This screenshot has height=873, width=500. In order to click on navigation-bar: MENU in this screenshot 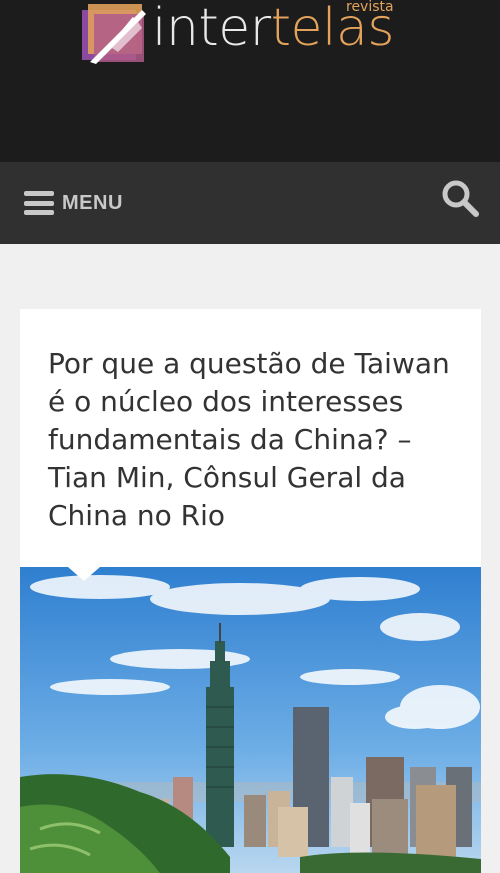, I will do `click(250, 203)`.